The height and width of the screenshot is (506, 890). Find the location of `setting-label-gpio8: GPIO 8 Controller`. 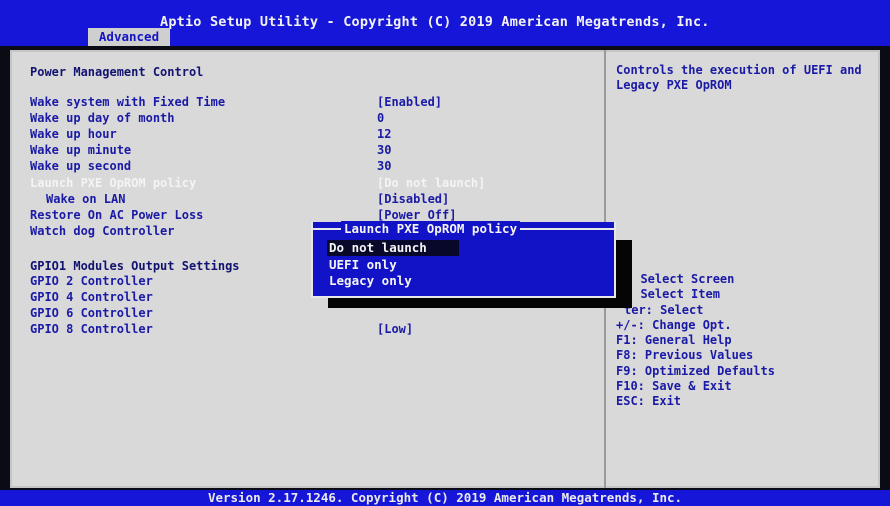

setting-label-gpio8: GPIO 8 Controller is located at coordinates (91, 329).